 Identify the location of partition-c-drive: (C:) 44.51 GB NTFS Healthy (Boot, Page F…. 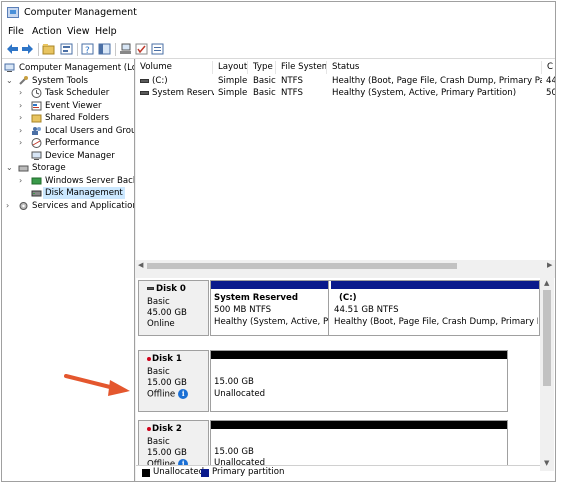
(435, 308).